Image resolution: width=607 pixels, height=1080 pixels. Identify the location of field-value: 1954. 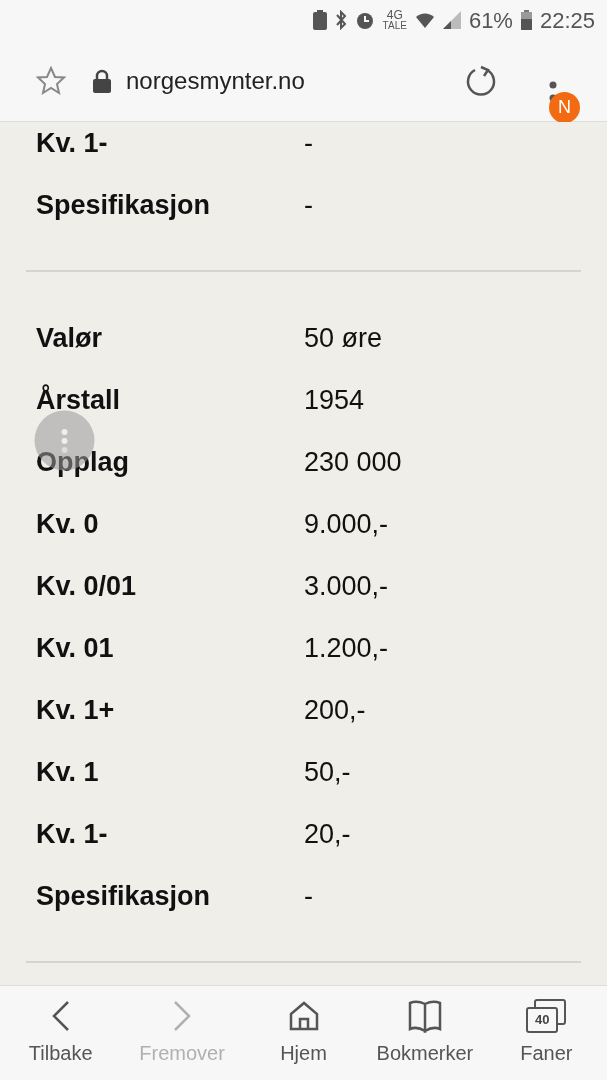
(335, 400).